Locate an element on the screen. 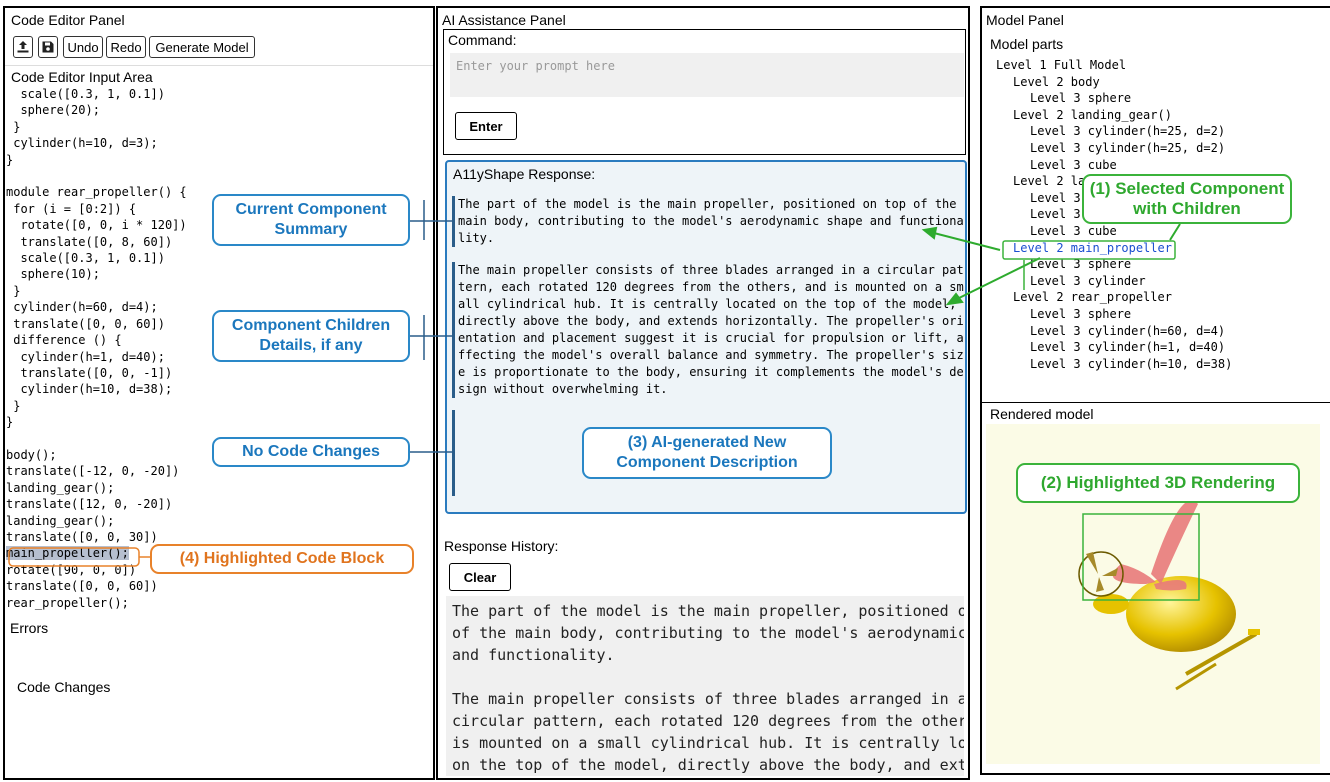 This screenshot has height=782, width=1330. callout-children-details: Component Children Details, if any is located at coordinates (311, 336).